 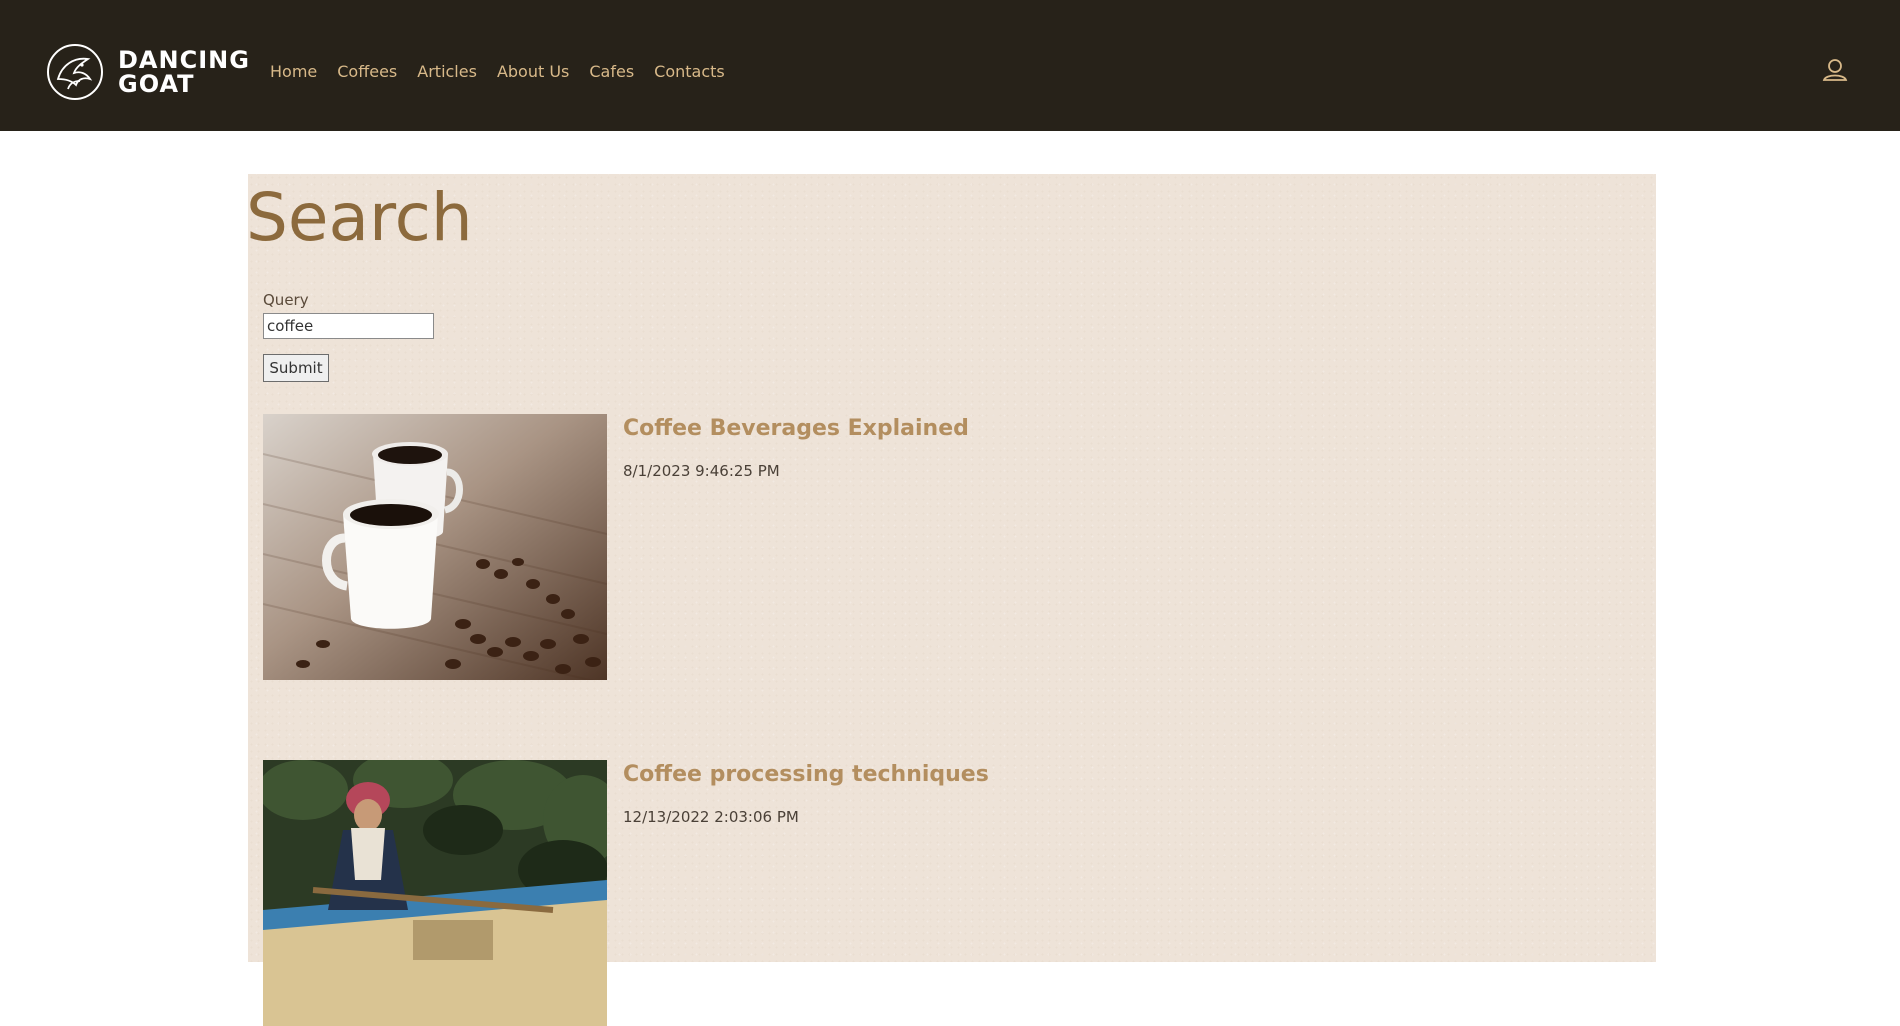 I want to click on nav-home: Home, so click(x=293, y=72).